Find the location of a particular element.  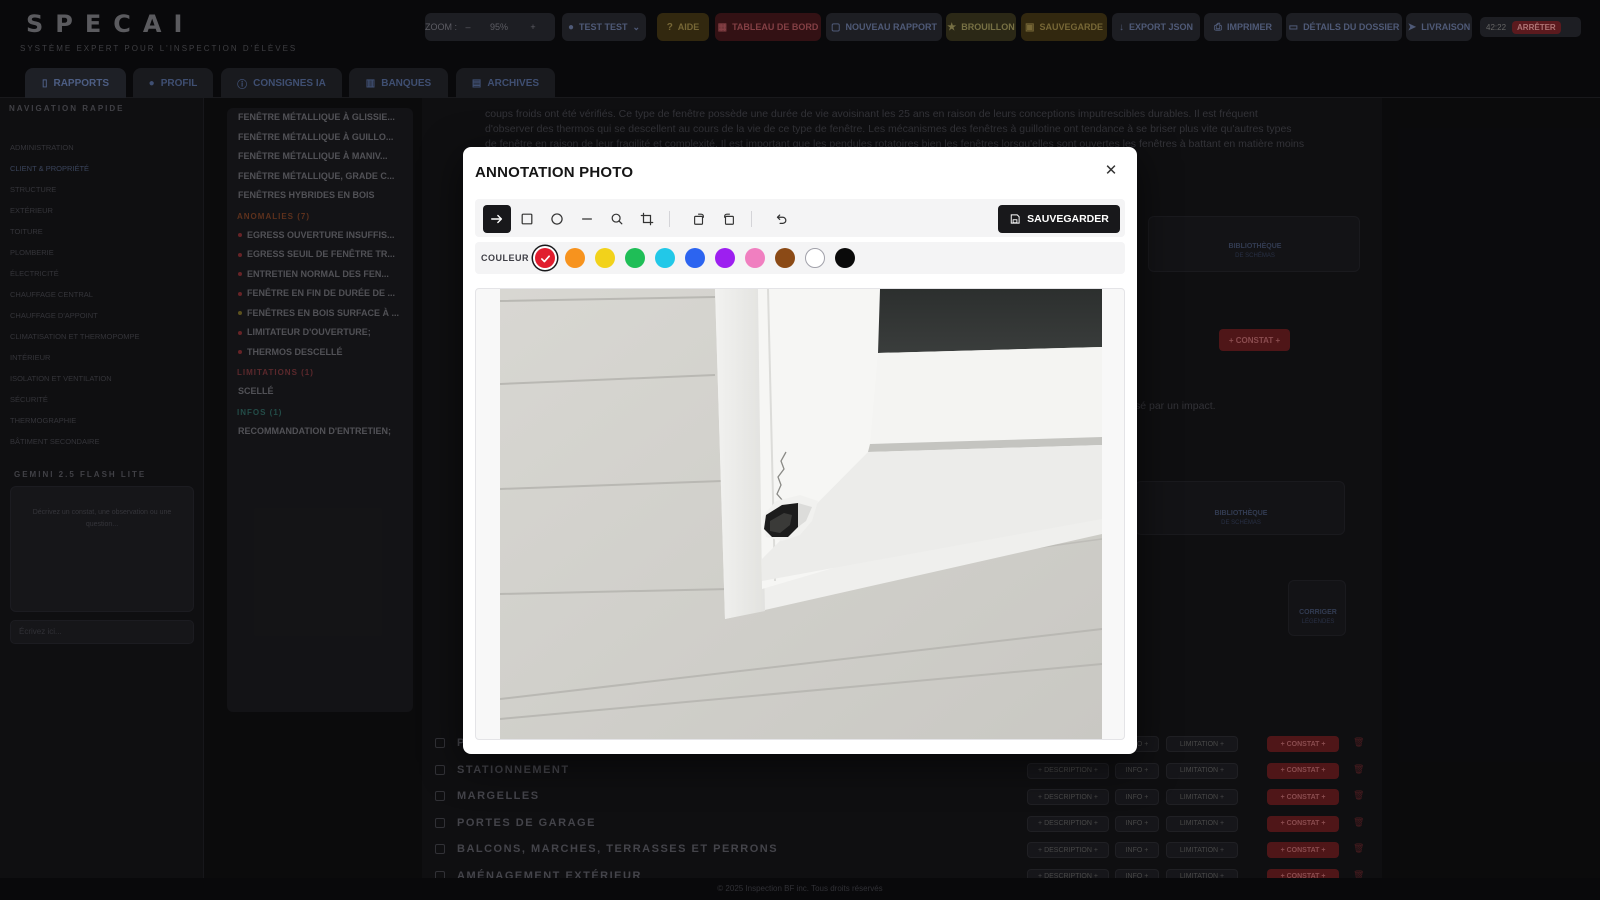

line-tool is located at coordinates (587, 219).